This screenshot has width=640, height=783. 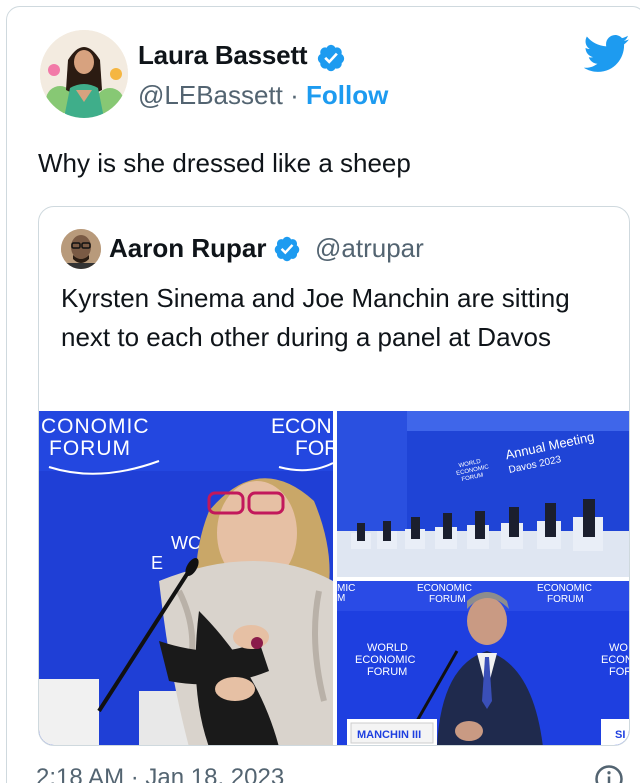 What do you see at coordinates (387, 648) in the screenshot?
I see `img3-center1: WORLD` at bounding box center [387, 648].